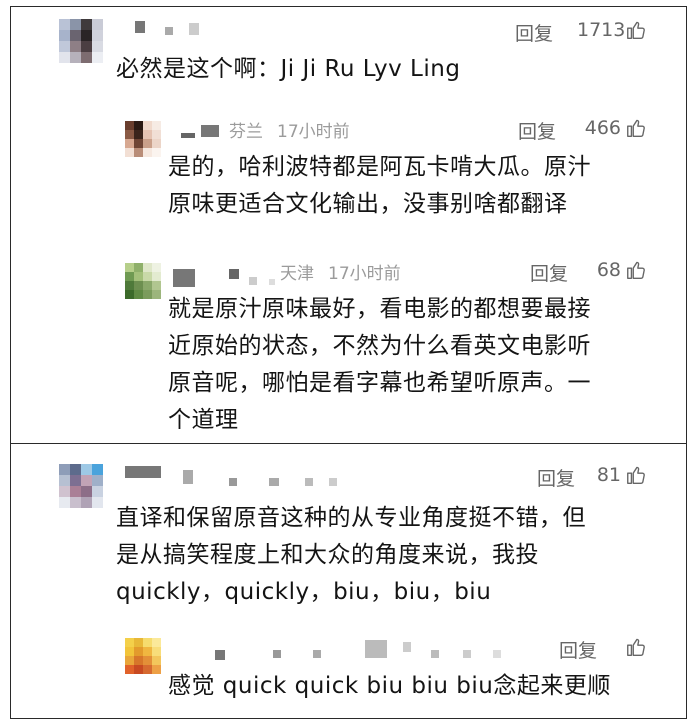 The height and width of the screenshot is (728, 698). What do you see at coordinates (246, 132) in the screenshot?
I see `location: 芬兰` at bounding box center [246, 132].